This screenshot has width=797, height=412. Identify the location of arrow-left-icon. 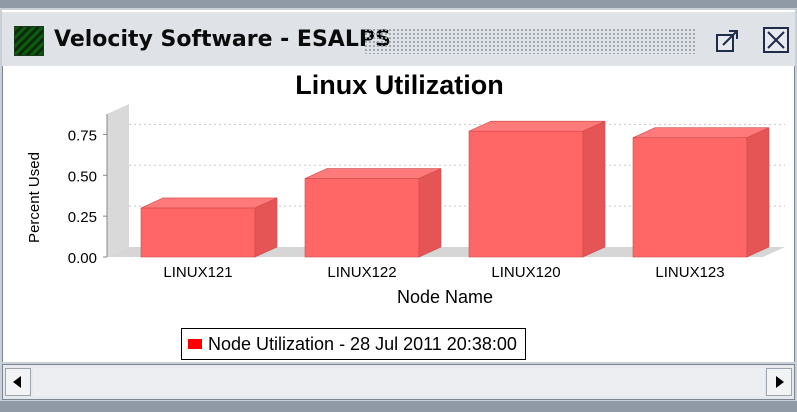
(17, 382).